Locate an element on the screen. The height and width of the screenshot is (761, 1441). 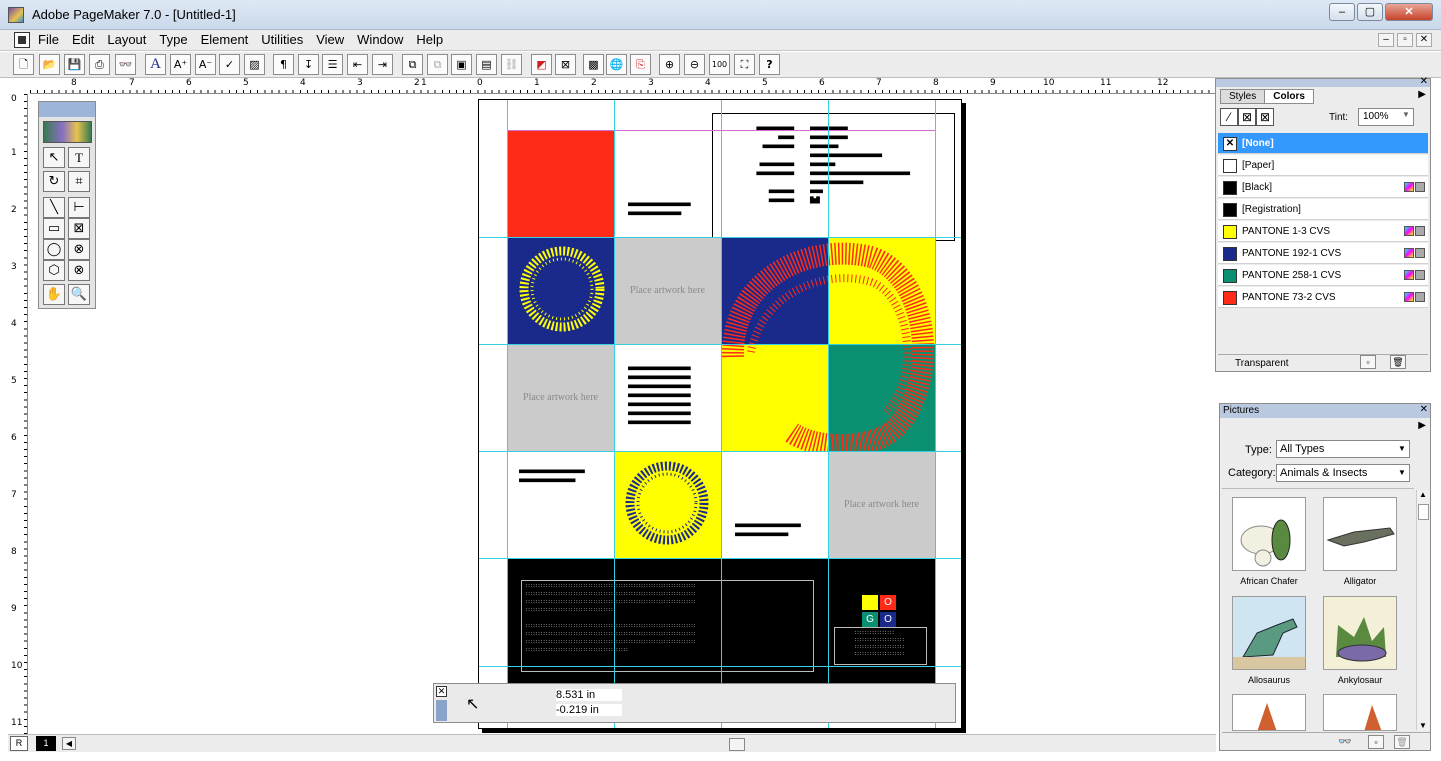
paragraph-icon: ¶ is located at coordinates (283, 64).